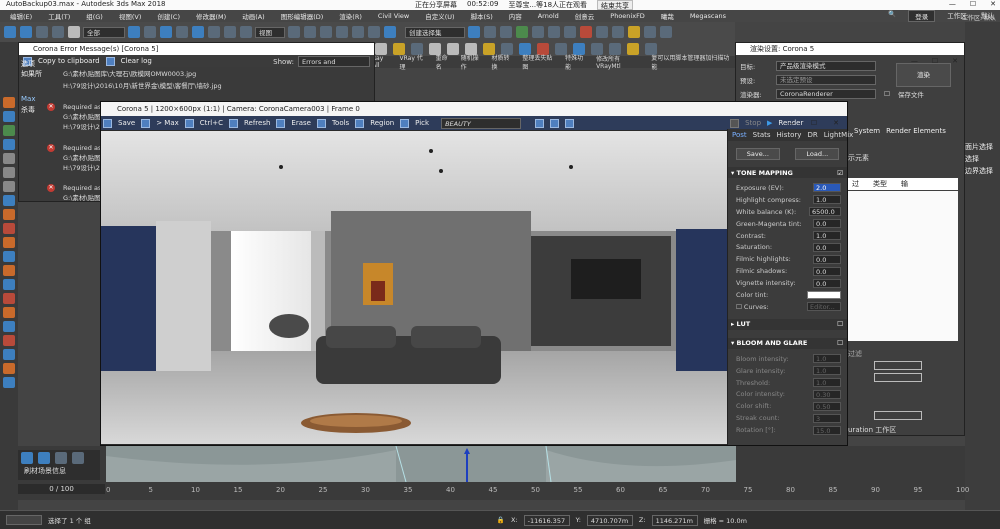 This screenshot has width=1000, height=529. Describe the element at coordinates (979, 171) in the screenshot. I see `border-select-item: 边界选择` at that location.